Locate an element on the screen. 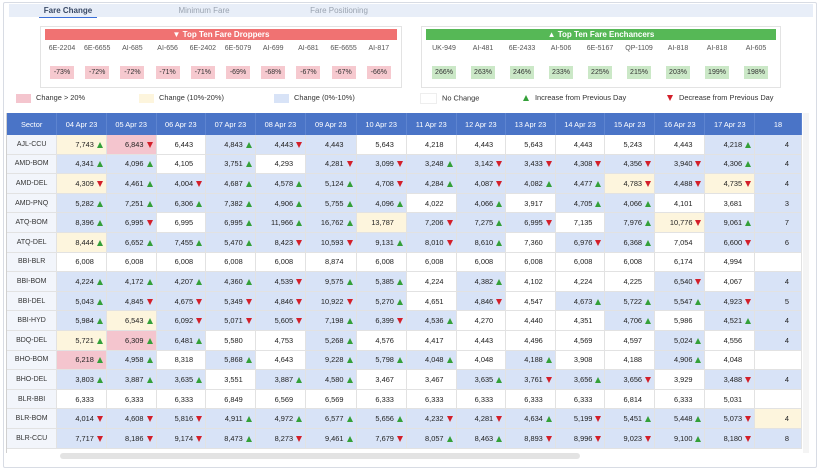 The image size is (820, 469). fare-cell: 8,010 is located at coordinates (431, 242).